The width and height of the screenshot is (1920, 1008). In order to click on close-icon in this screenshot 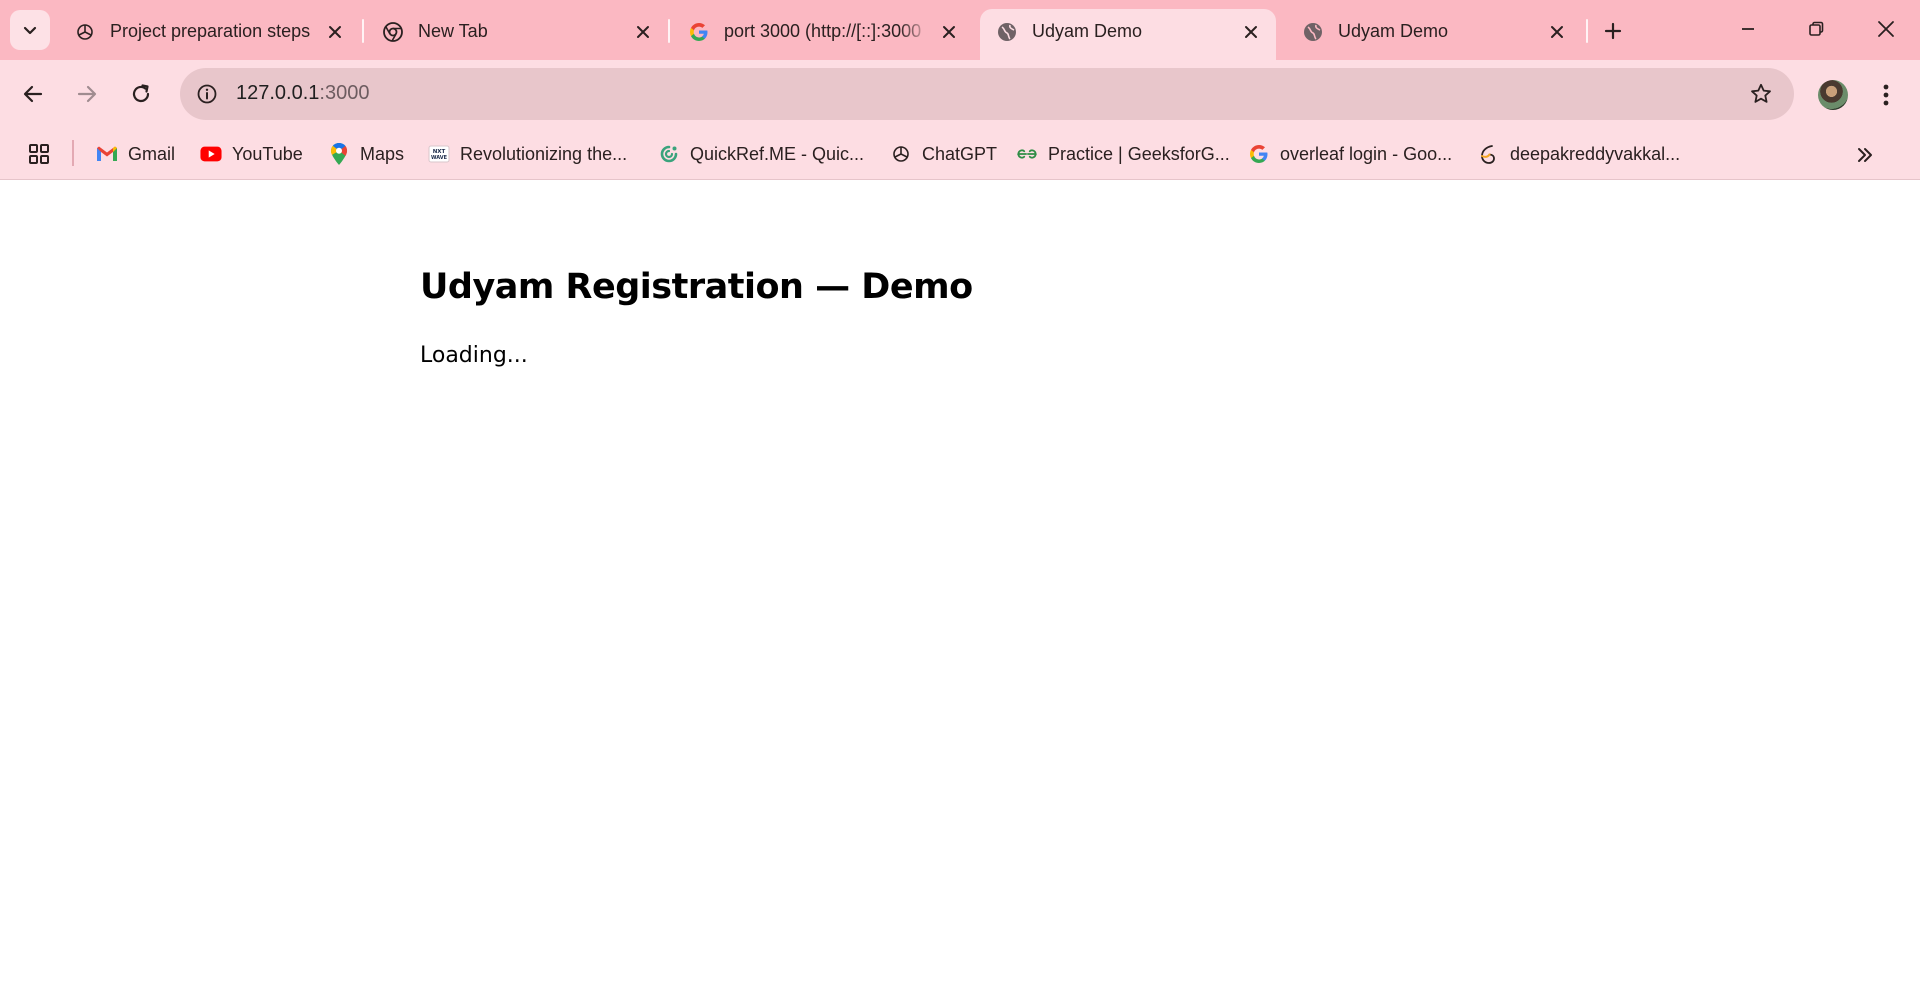, I will do `click(1886, 29)`.